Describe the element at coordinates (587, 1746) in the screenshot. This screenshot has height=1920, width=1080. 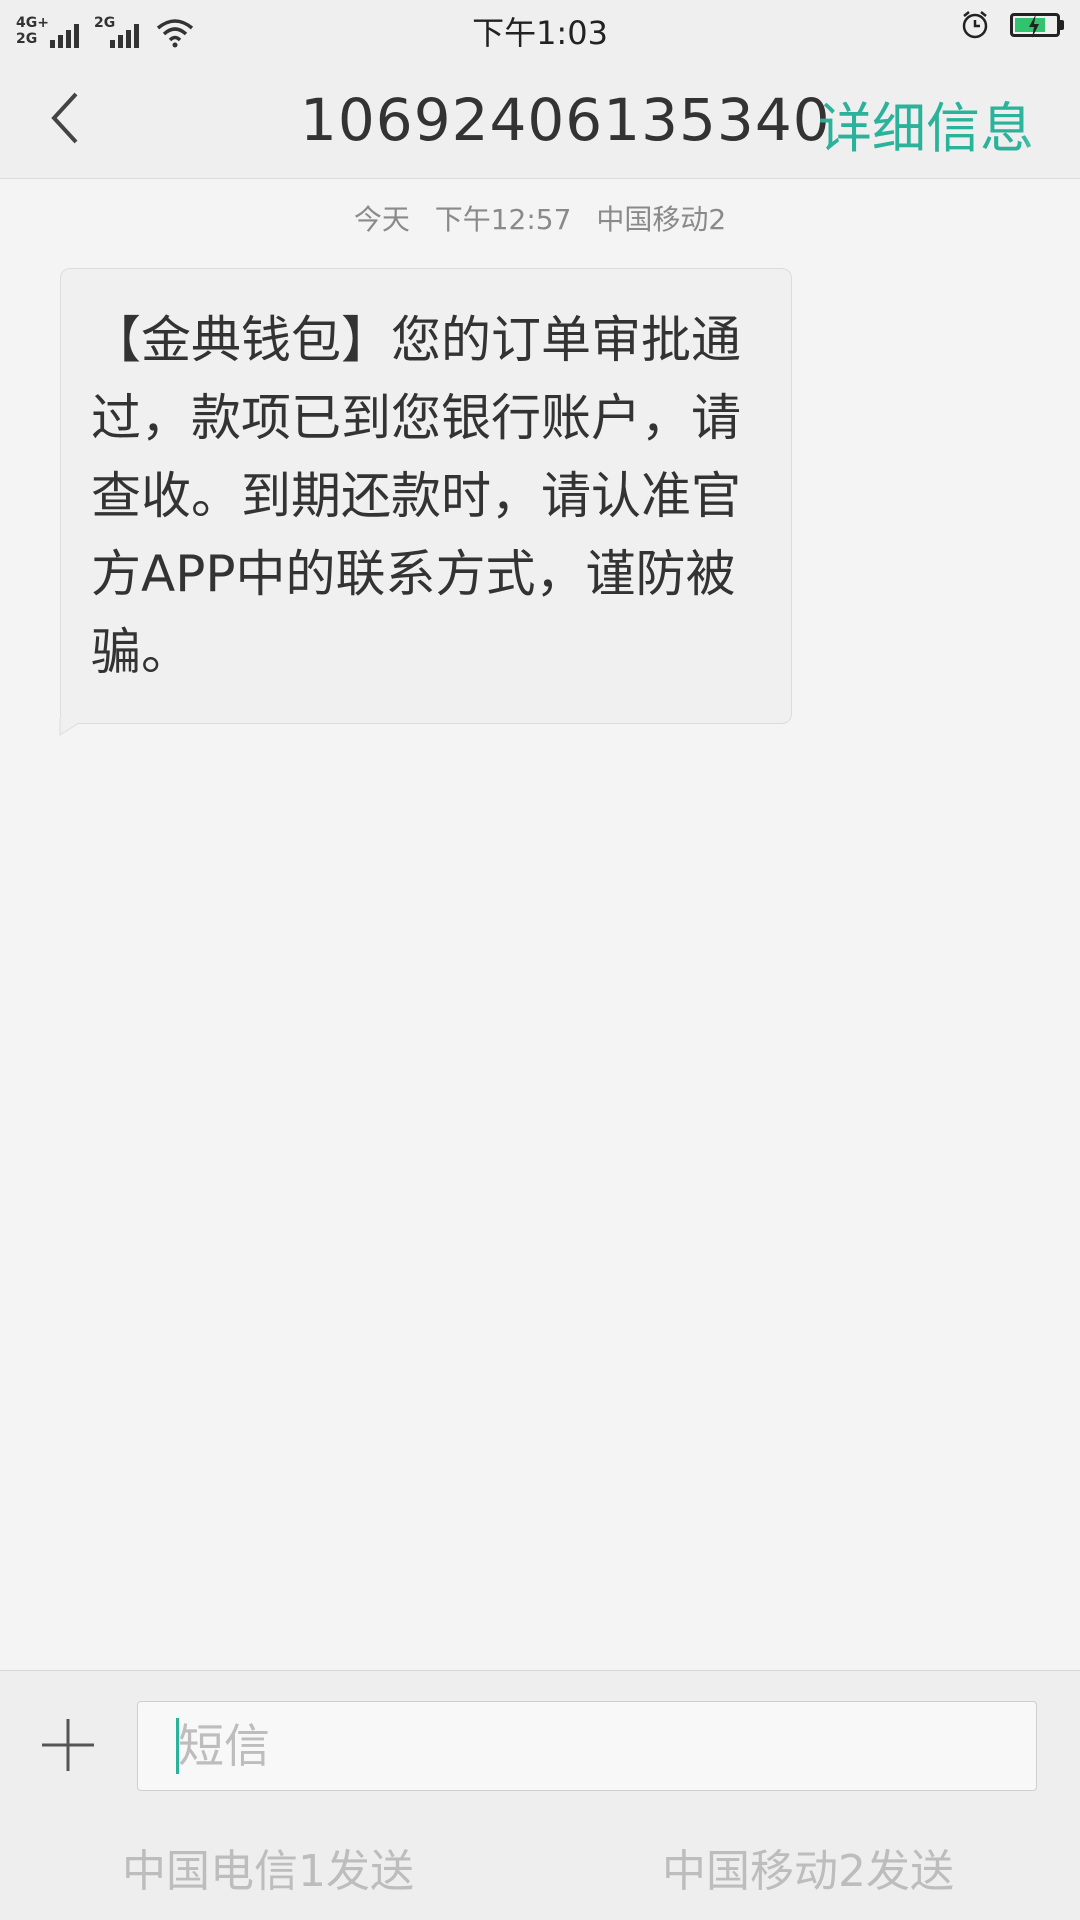
I see `sms-input` at that location.